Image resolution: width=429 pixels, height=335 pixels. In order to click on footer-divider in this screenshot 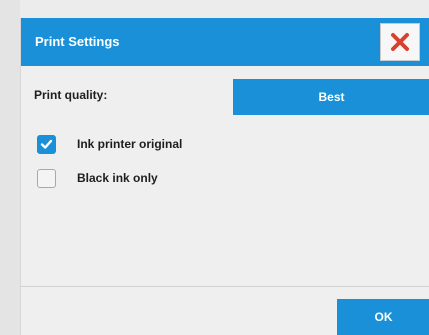, I will do `click(225, 286)`.